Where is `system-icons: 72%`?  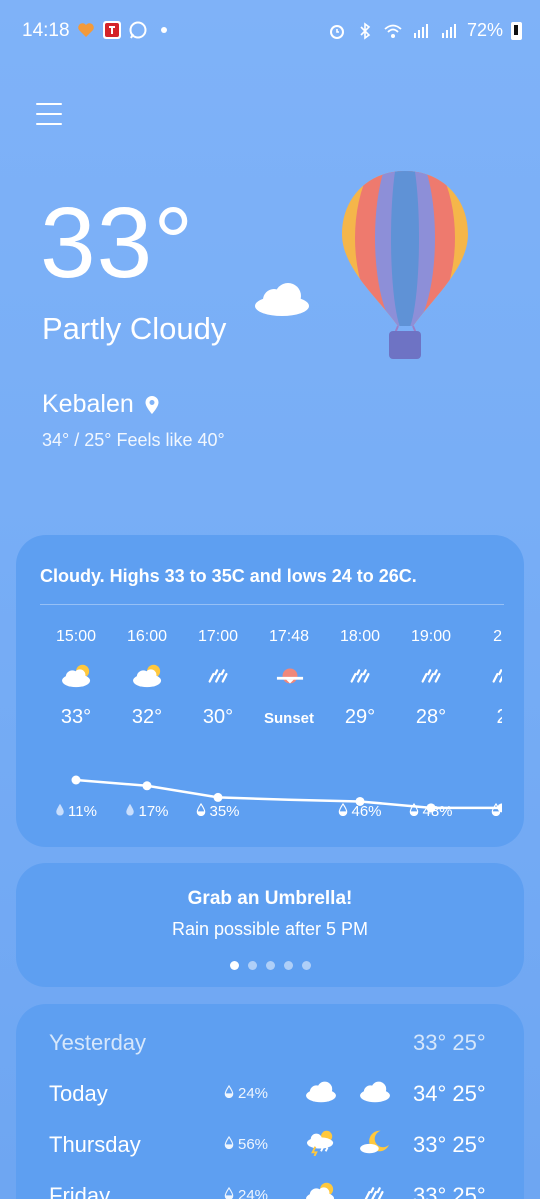 system-icons: 72% is located at coordinates (424, 30).